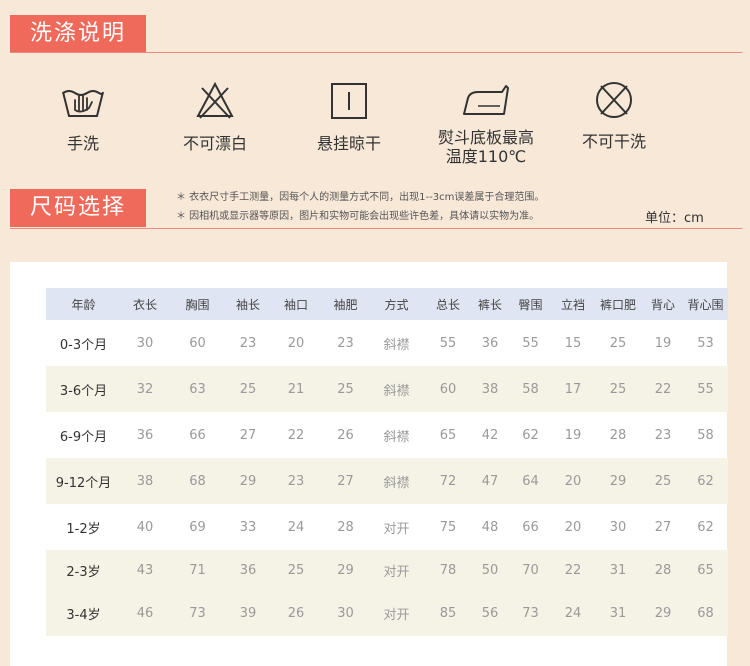 This screenshot has height=666, width=750. Describe the element at coordinates (490, 613) in the screenshot. I see `measurement-cell: 56` at that location.